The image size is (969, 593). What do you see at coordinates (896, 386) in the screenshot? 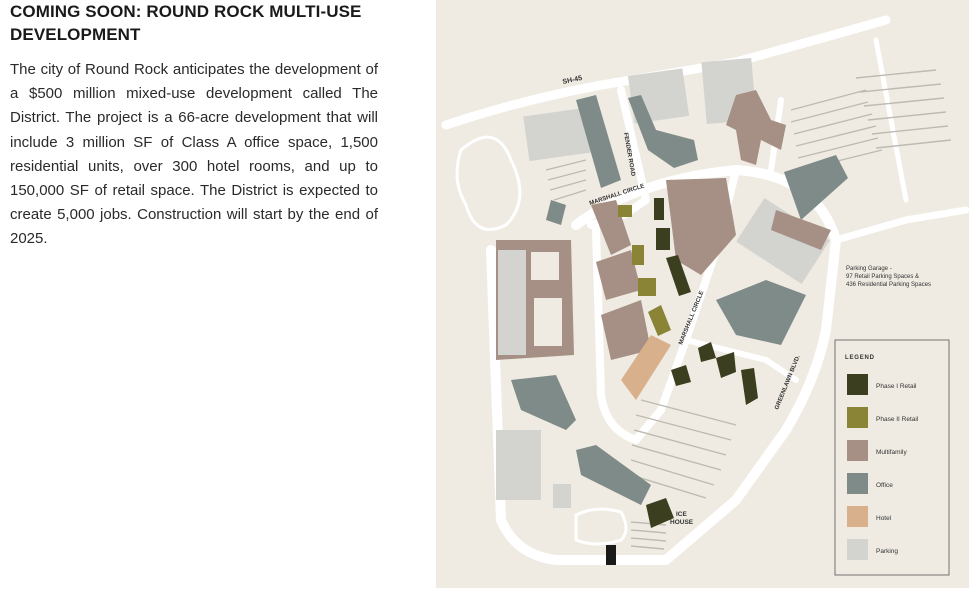
I see `legend-label-phase-i-retail: Phase I Retail` at bounding box center [896, 386].